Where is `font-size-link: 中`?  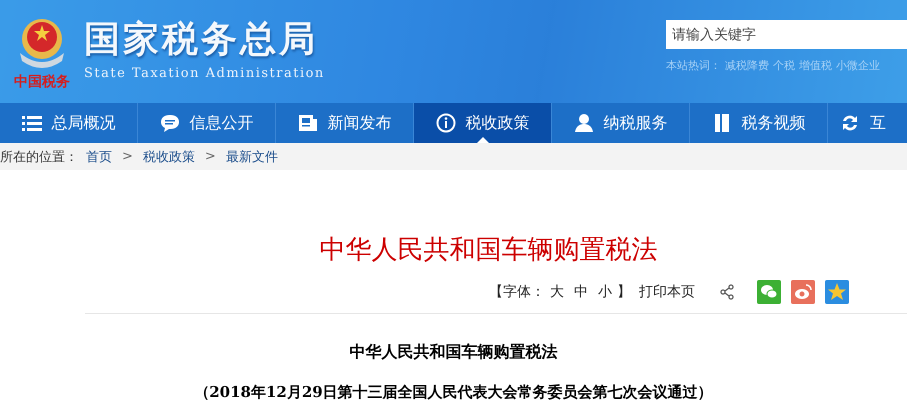 font-size-link: 中 is located at coordinates (581, 292).